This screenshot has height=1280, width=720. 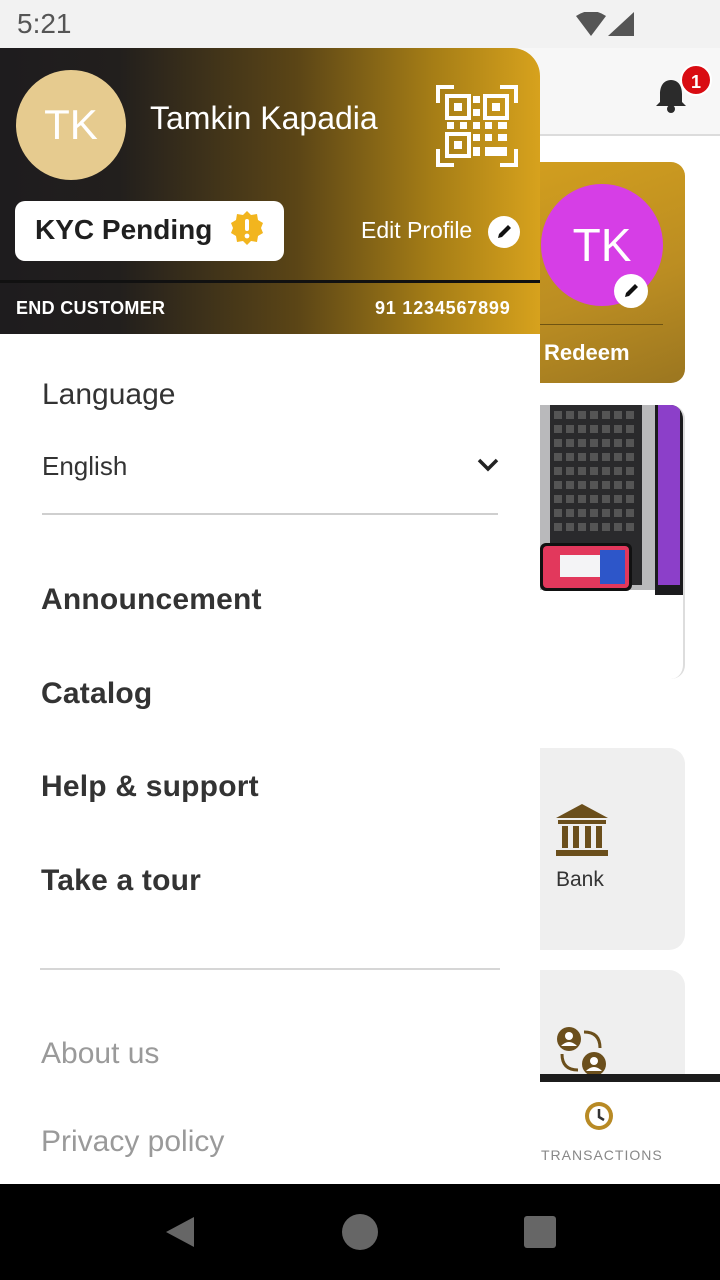 I want to click on status-time: 5:21, so click(x=44, y=23).